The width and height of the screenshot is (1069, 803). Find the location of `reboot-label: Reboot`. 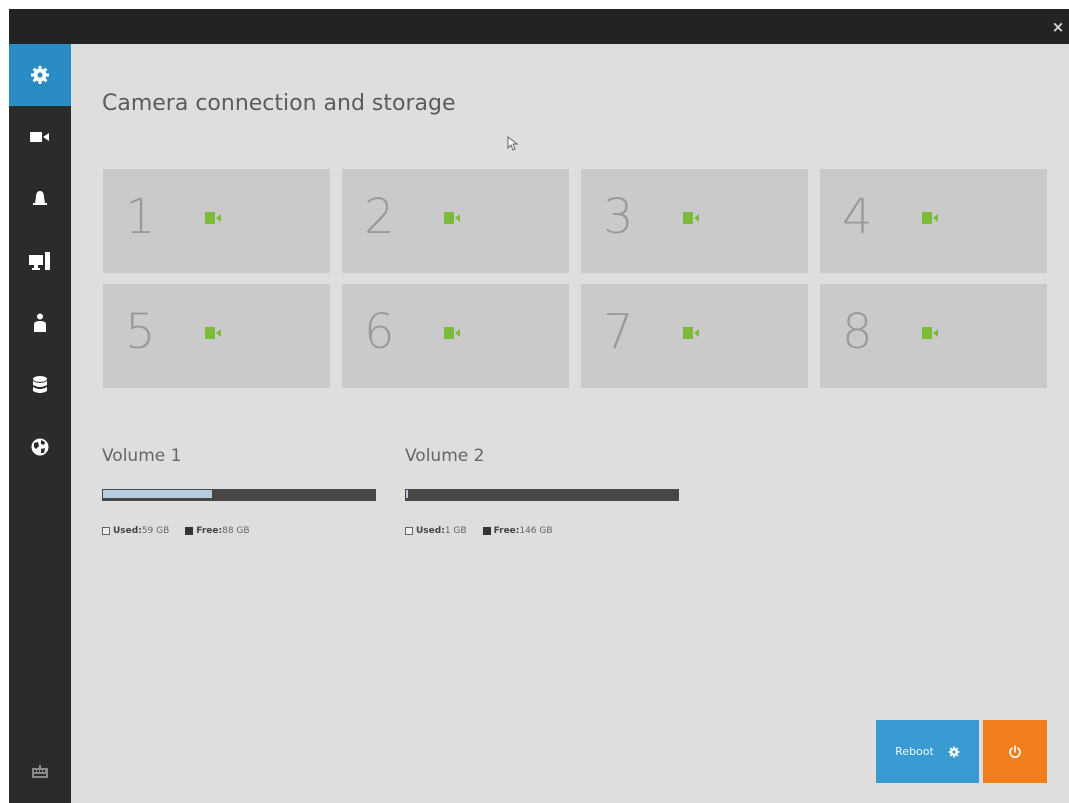

reboot-label: Reboot is located at coordinates (914, 751).